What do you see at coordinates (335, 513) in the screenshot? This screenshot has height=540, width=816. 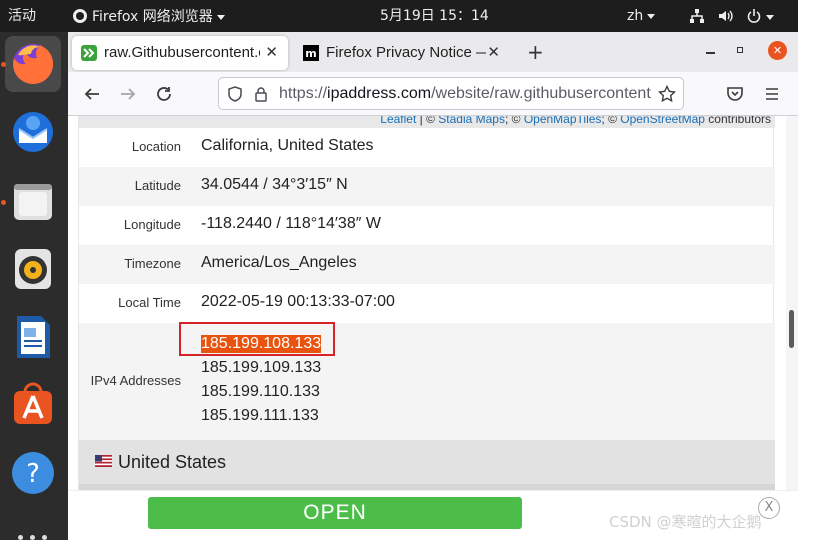 I see `ad-open-button: OPEN` at bounding box center [335, 513].